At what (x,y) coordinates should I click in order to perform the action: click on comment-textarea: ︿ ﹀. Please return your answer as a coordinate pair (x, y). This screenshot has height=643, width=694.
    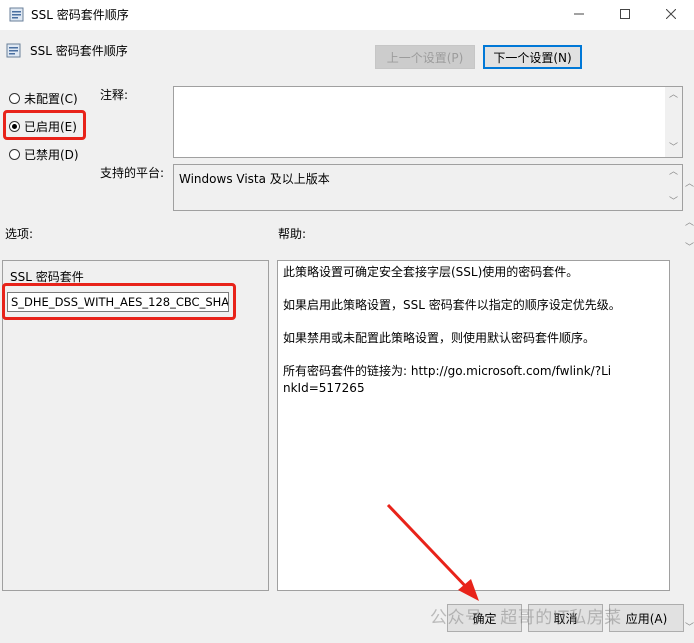
    Looking at the image, I should click on (428, 122).